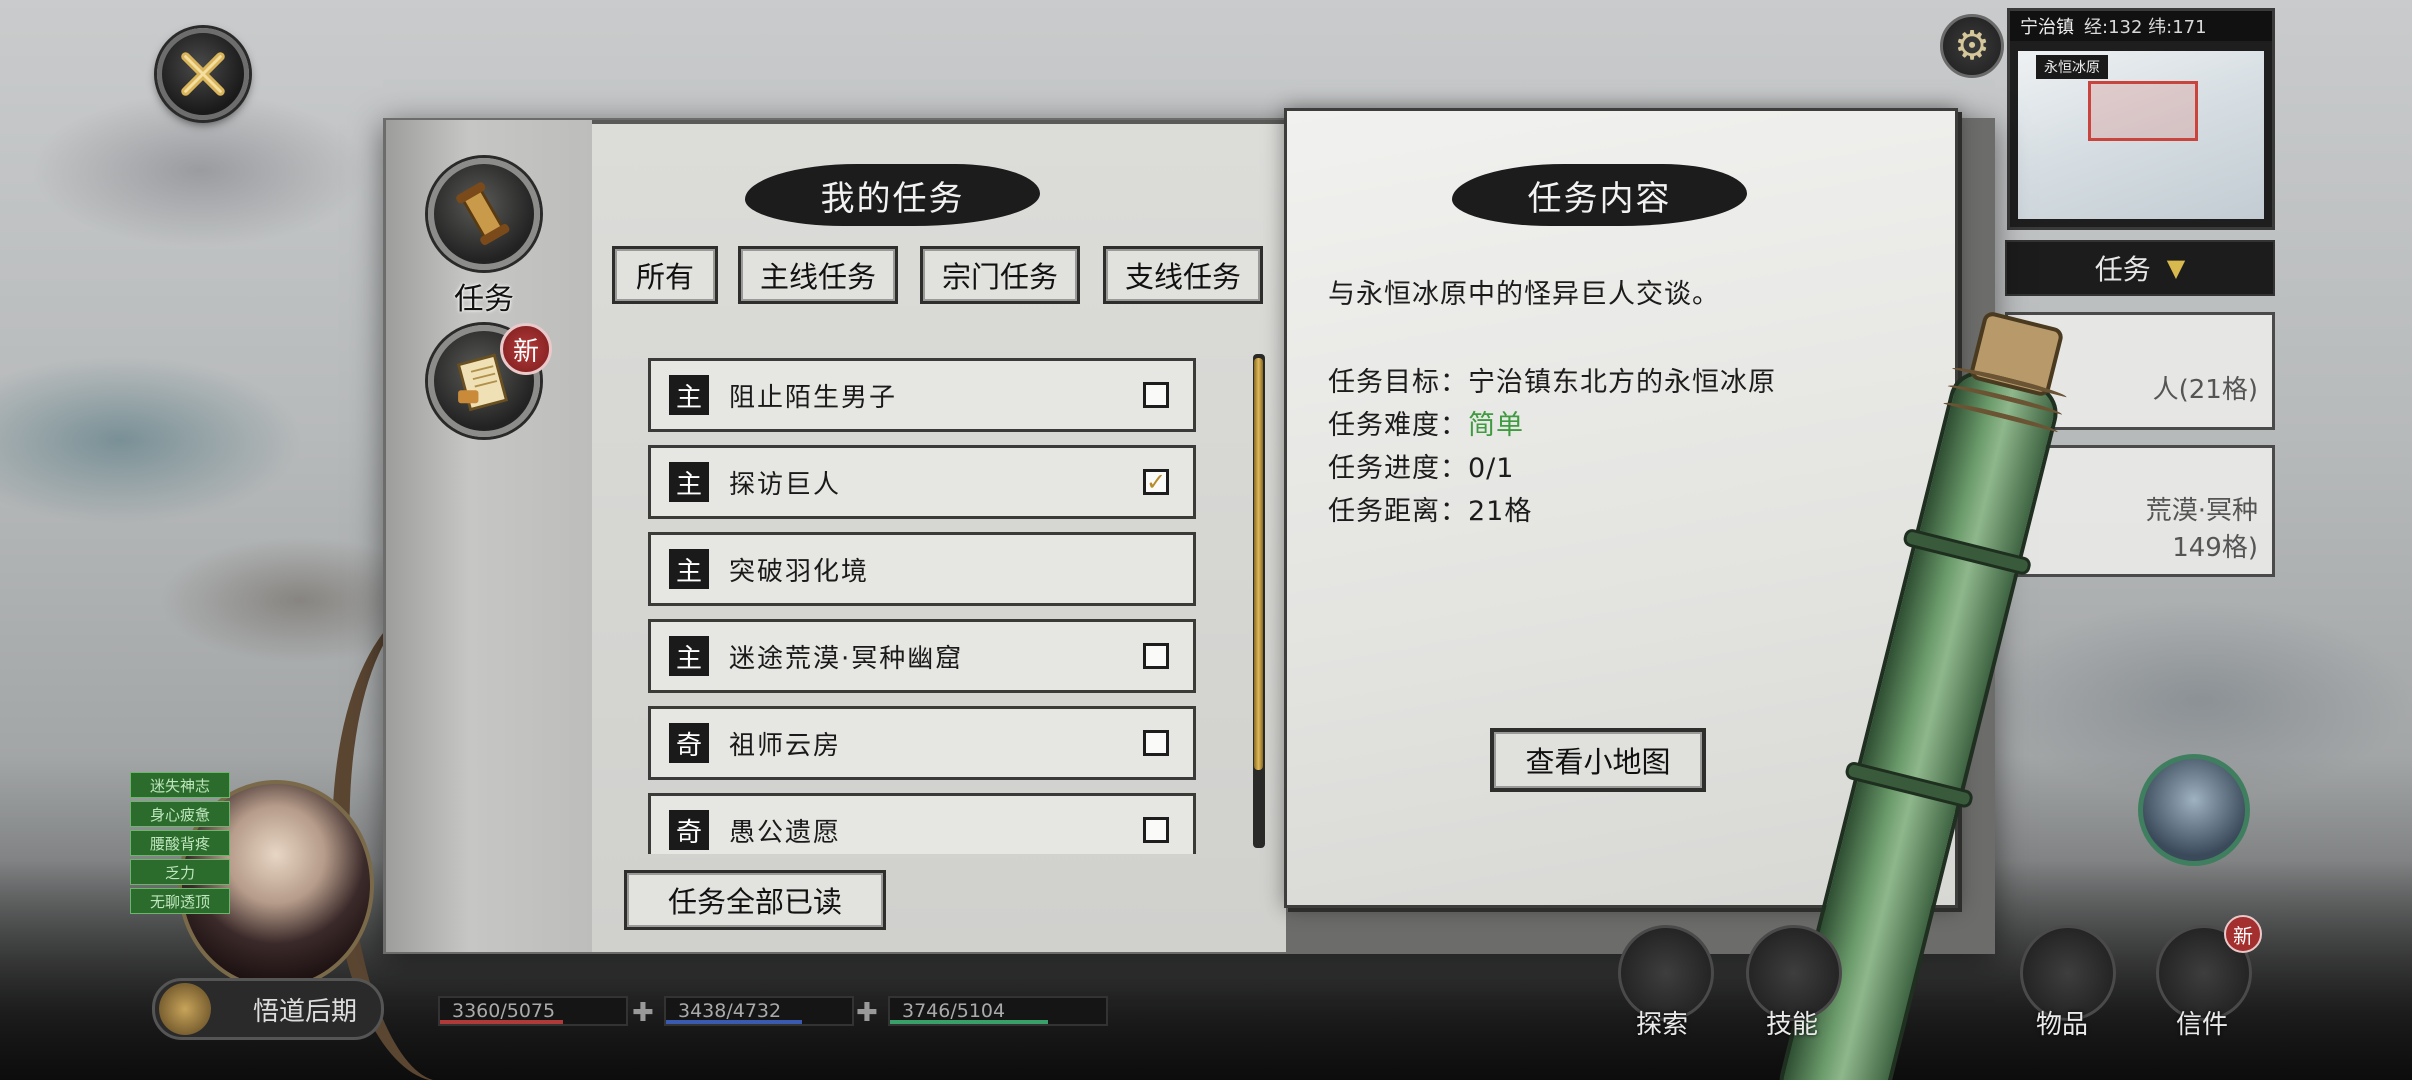 This screenshot has height=1080, width=2412. What do you see at coordinates (2062, 1025) in the screenshot?
I see `items-label: 物品` at bounding box center [2062, 1025].